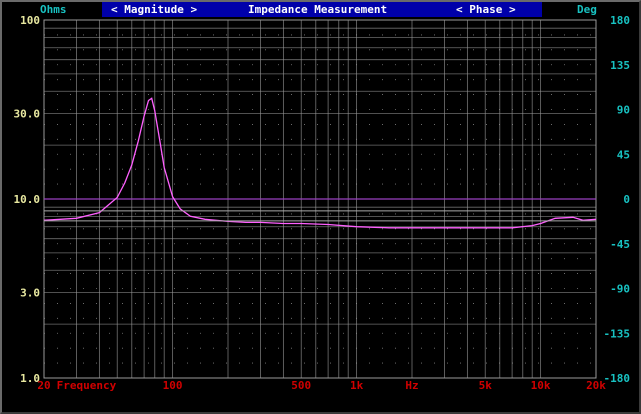  Describe the element at coordinates (617, 378) in the screenshot. I see `right-y-tick-label: -180` at that location.